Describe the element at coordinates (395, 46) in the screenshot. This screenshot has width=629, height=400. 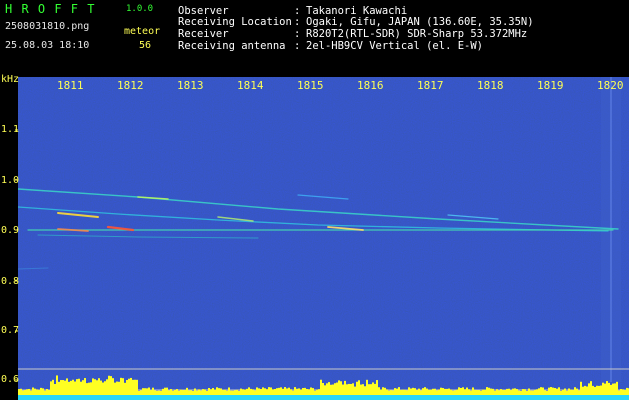
I see `info-value-antenna: 2el-HB9CV Vertical (el. E-W)` at that location.